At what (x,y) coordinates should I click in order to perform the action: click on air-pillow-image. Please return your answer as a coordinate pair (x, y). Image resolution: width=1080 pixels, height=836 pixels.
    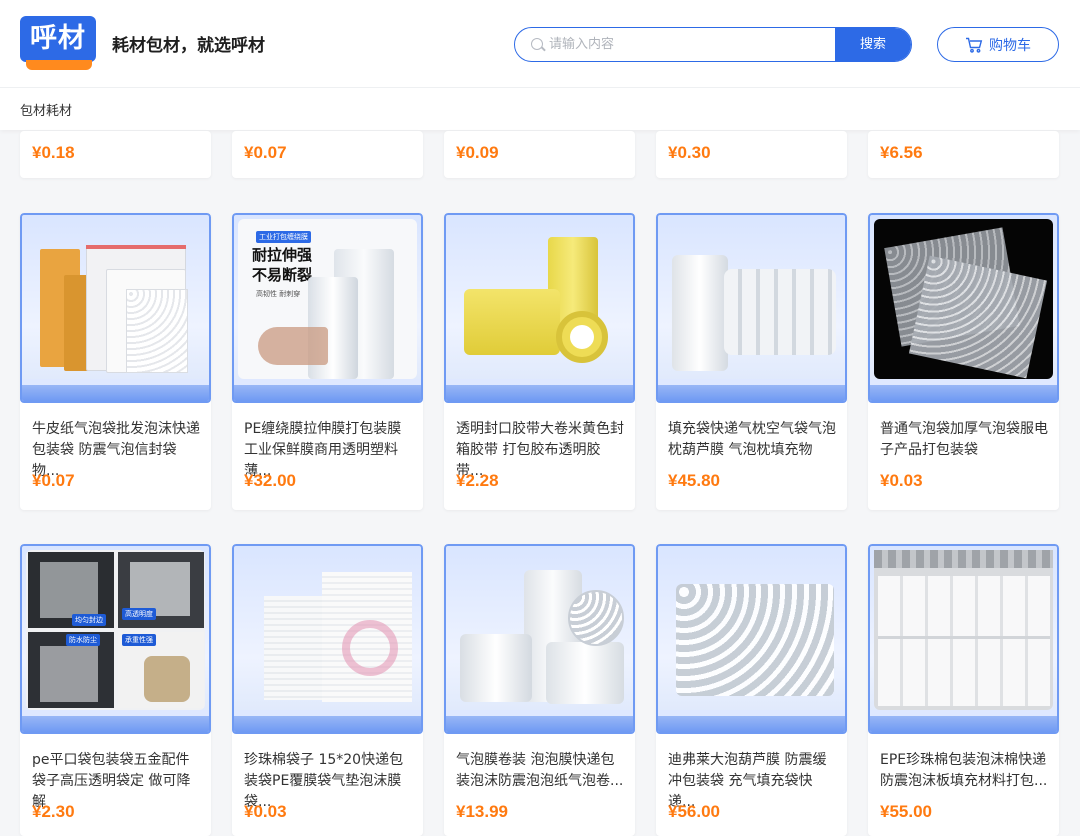
    Looking at the image, I should click on (751, 308).